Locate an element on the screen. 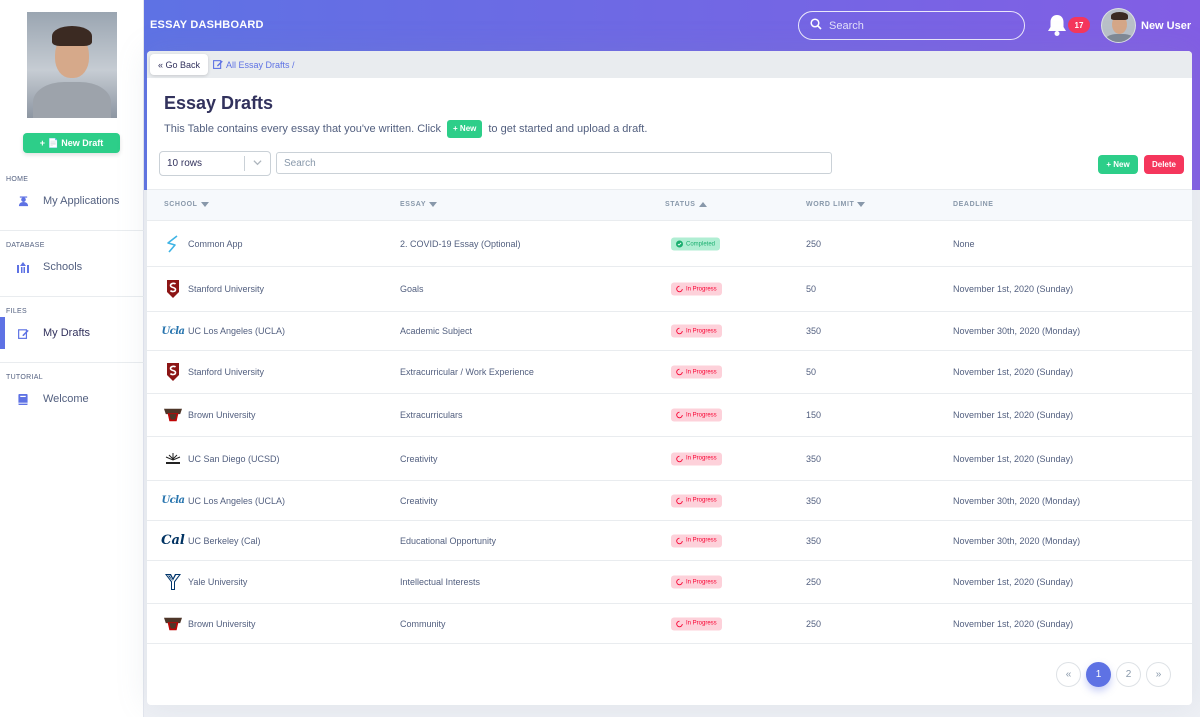 This screenshot has height=717, width=1200. sidebar-item-welcome: Welcome is located at coordinates (72, 399).